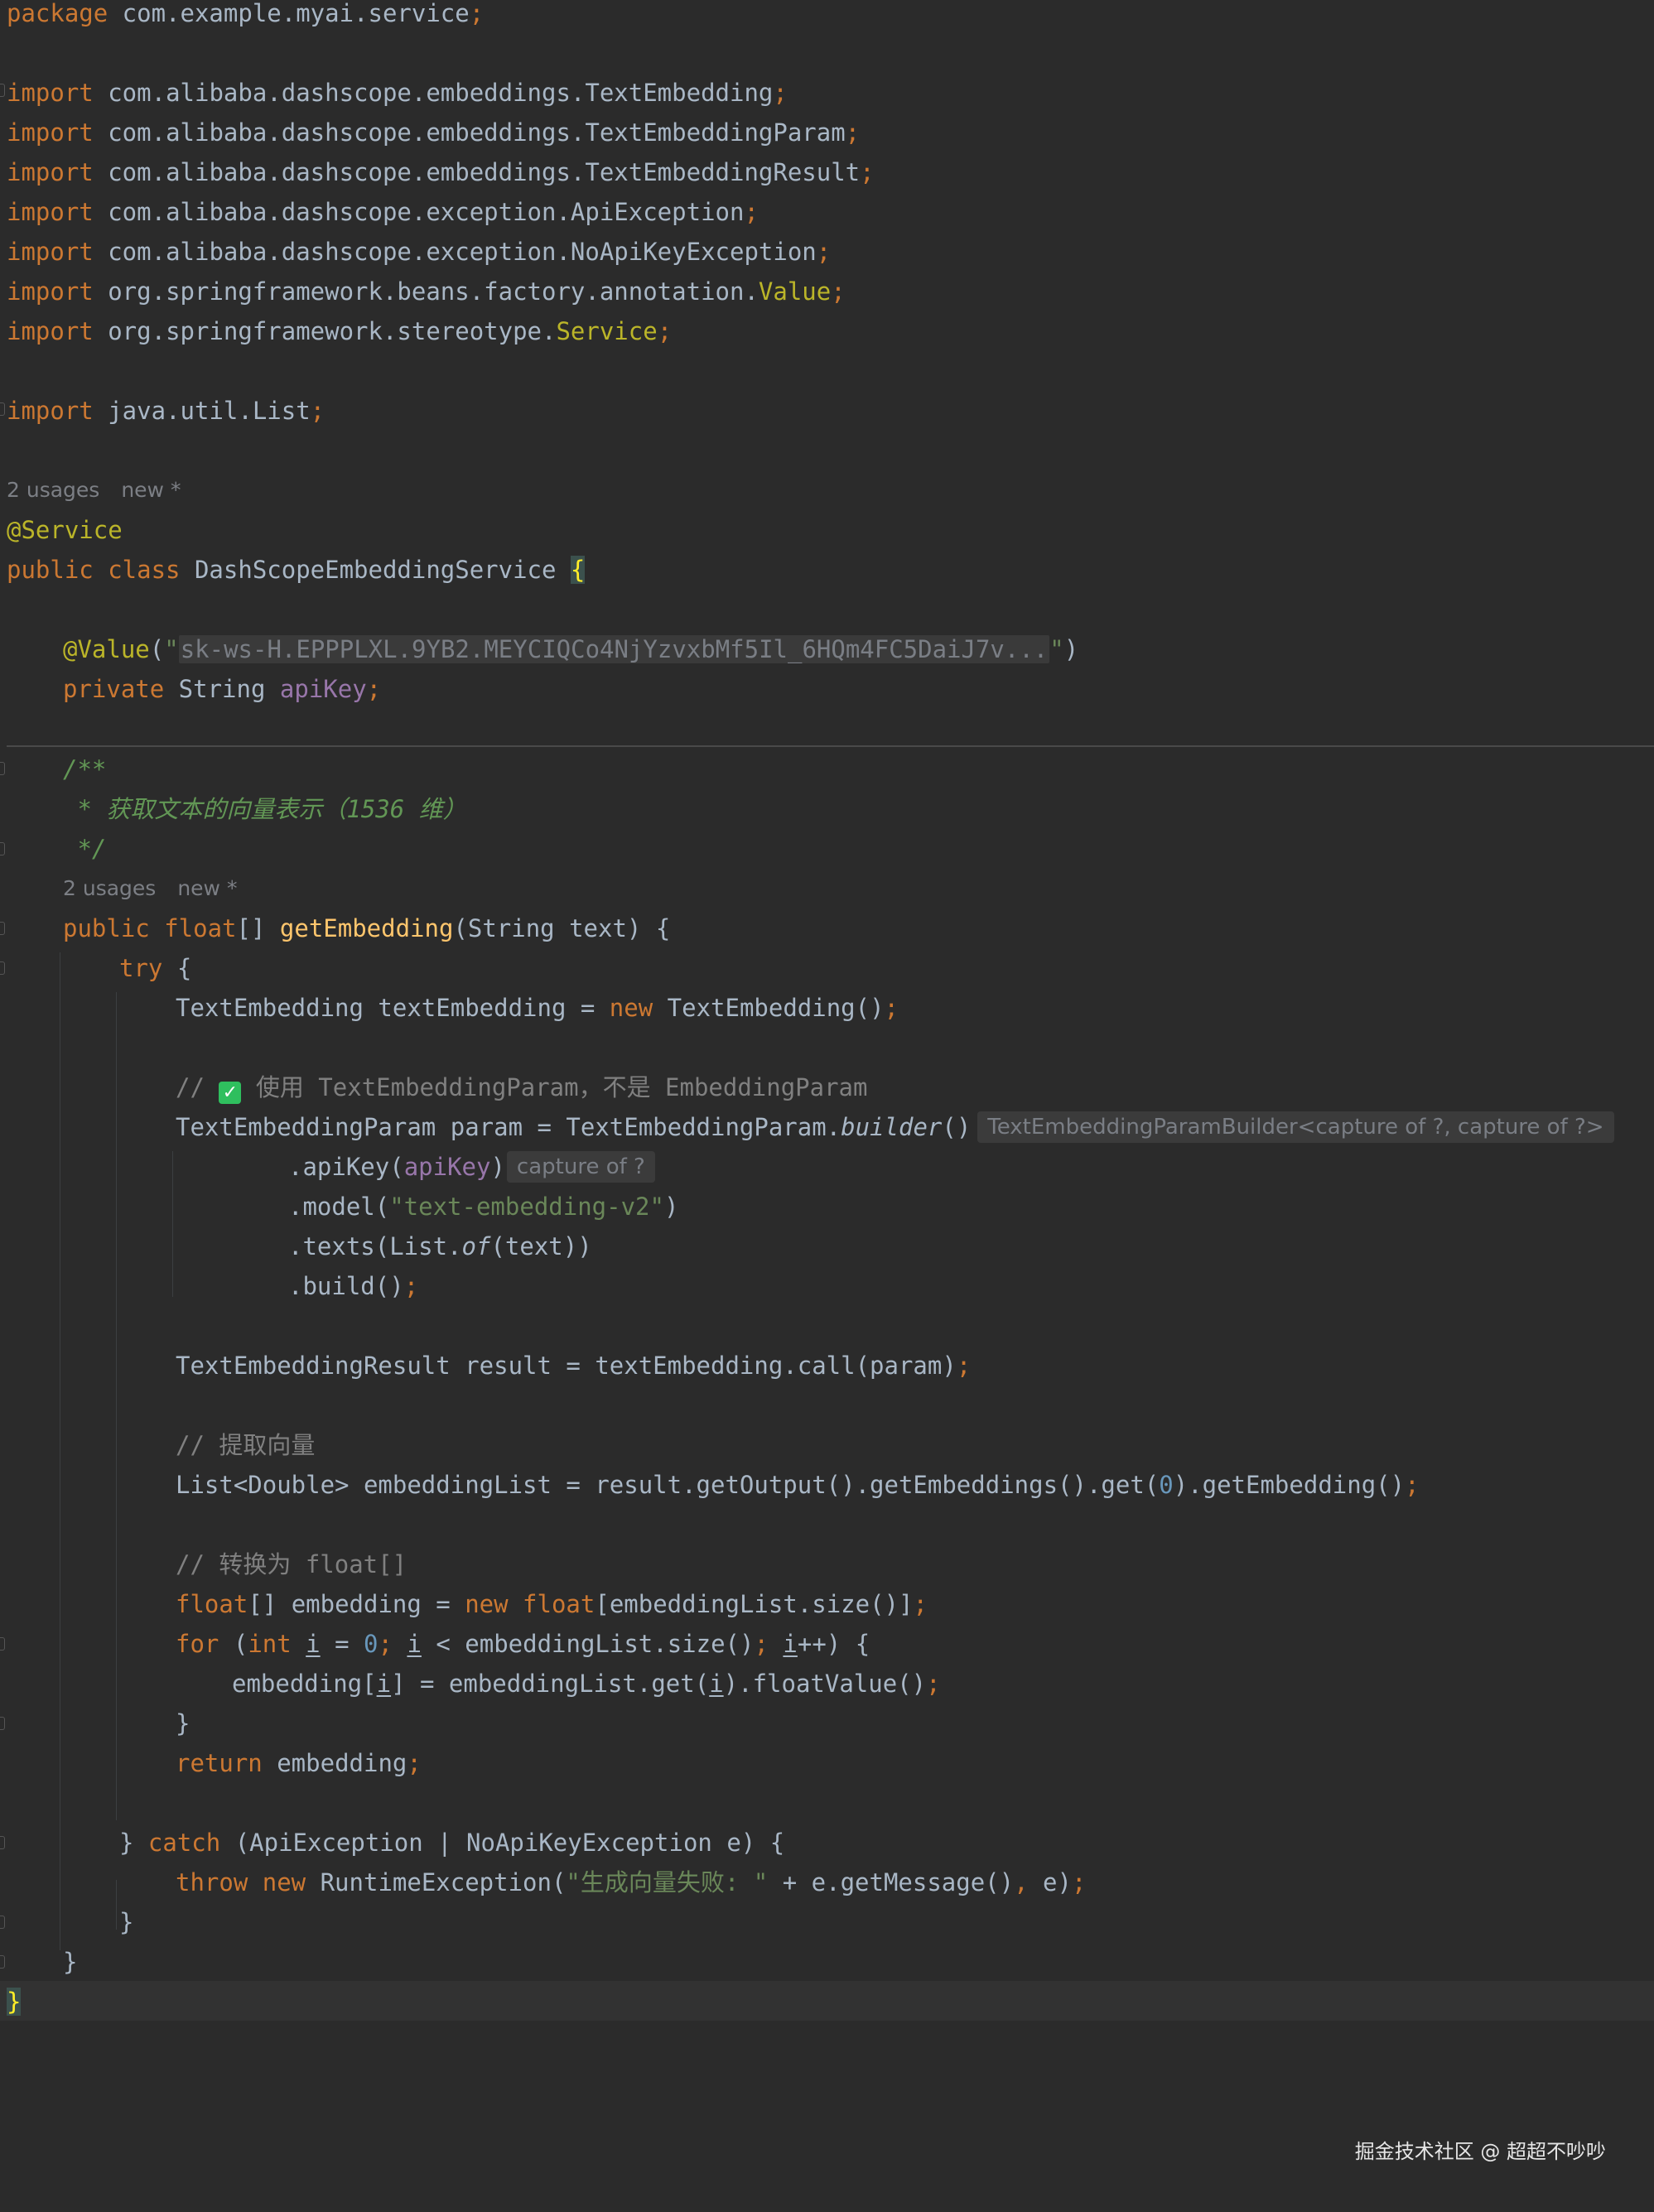 This screenshot has height=2212, width=1654. What do you see at coordinates (827, 689) in the screenshot?
I see `code-line-field: private String apiKey;` at bounding box center [827, 689].